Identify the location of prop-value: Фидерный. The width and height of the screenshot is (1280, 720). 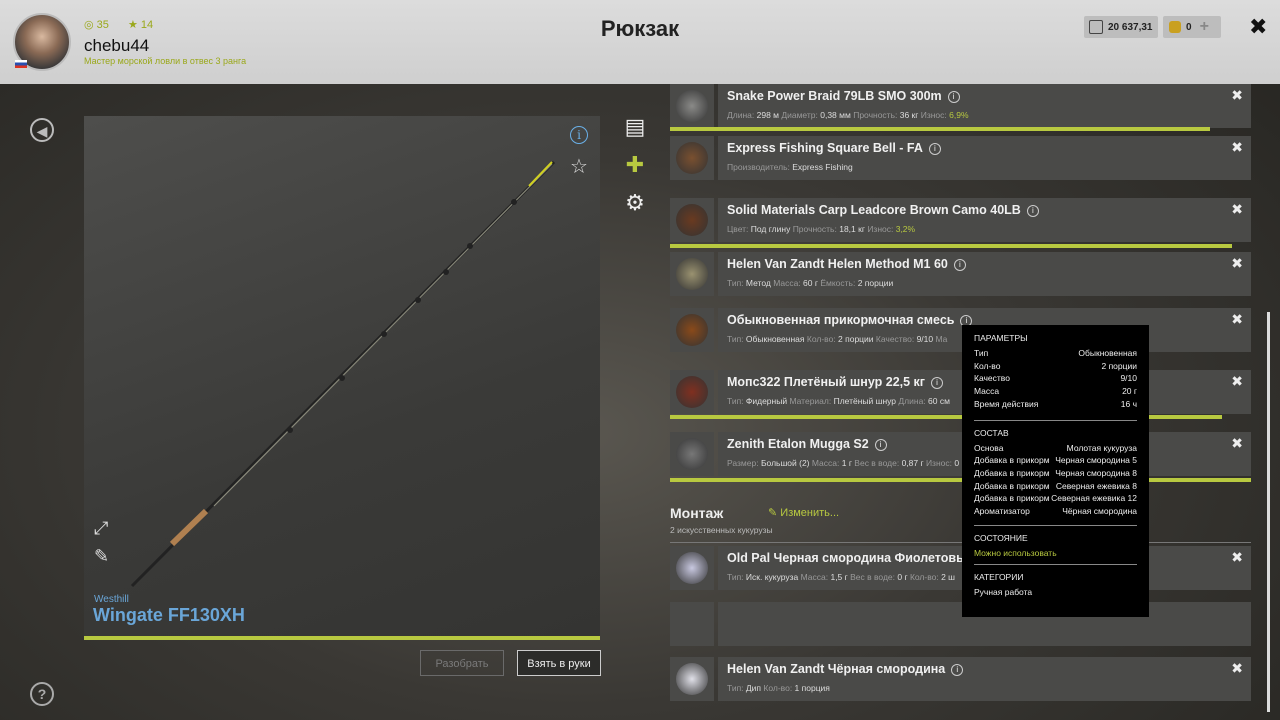
(767, 401).